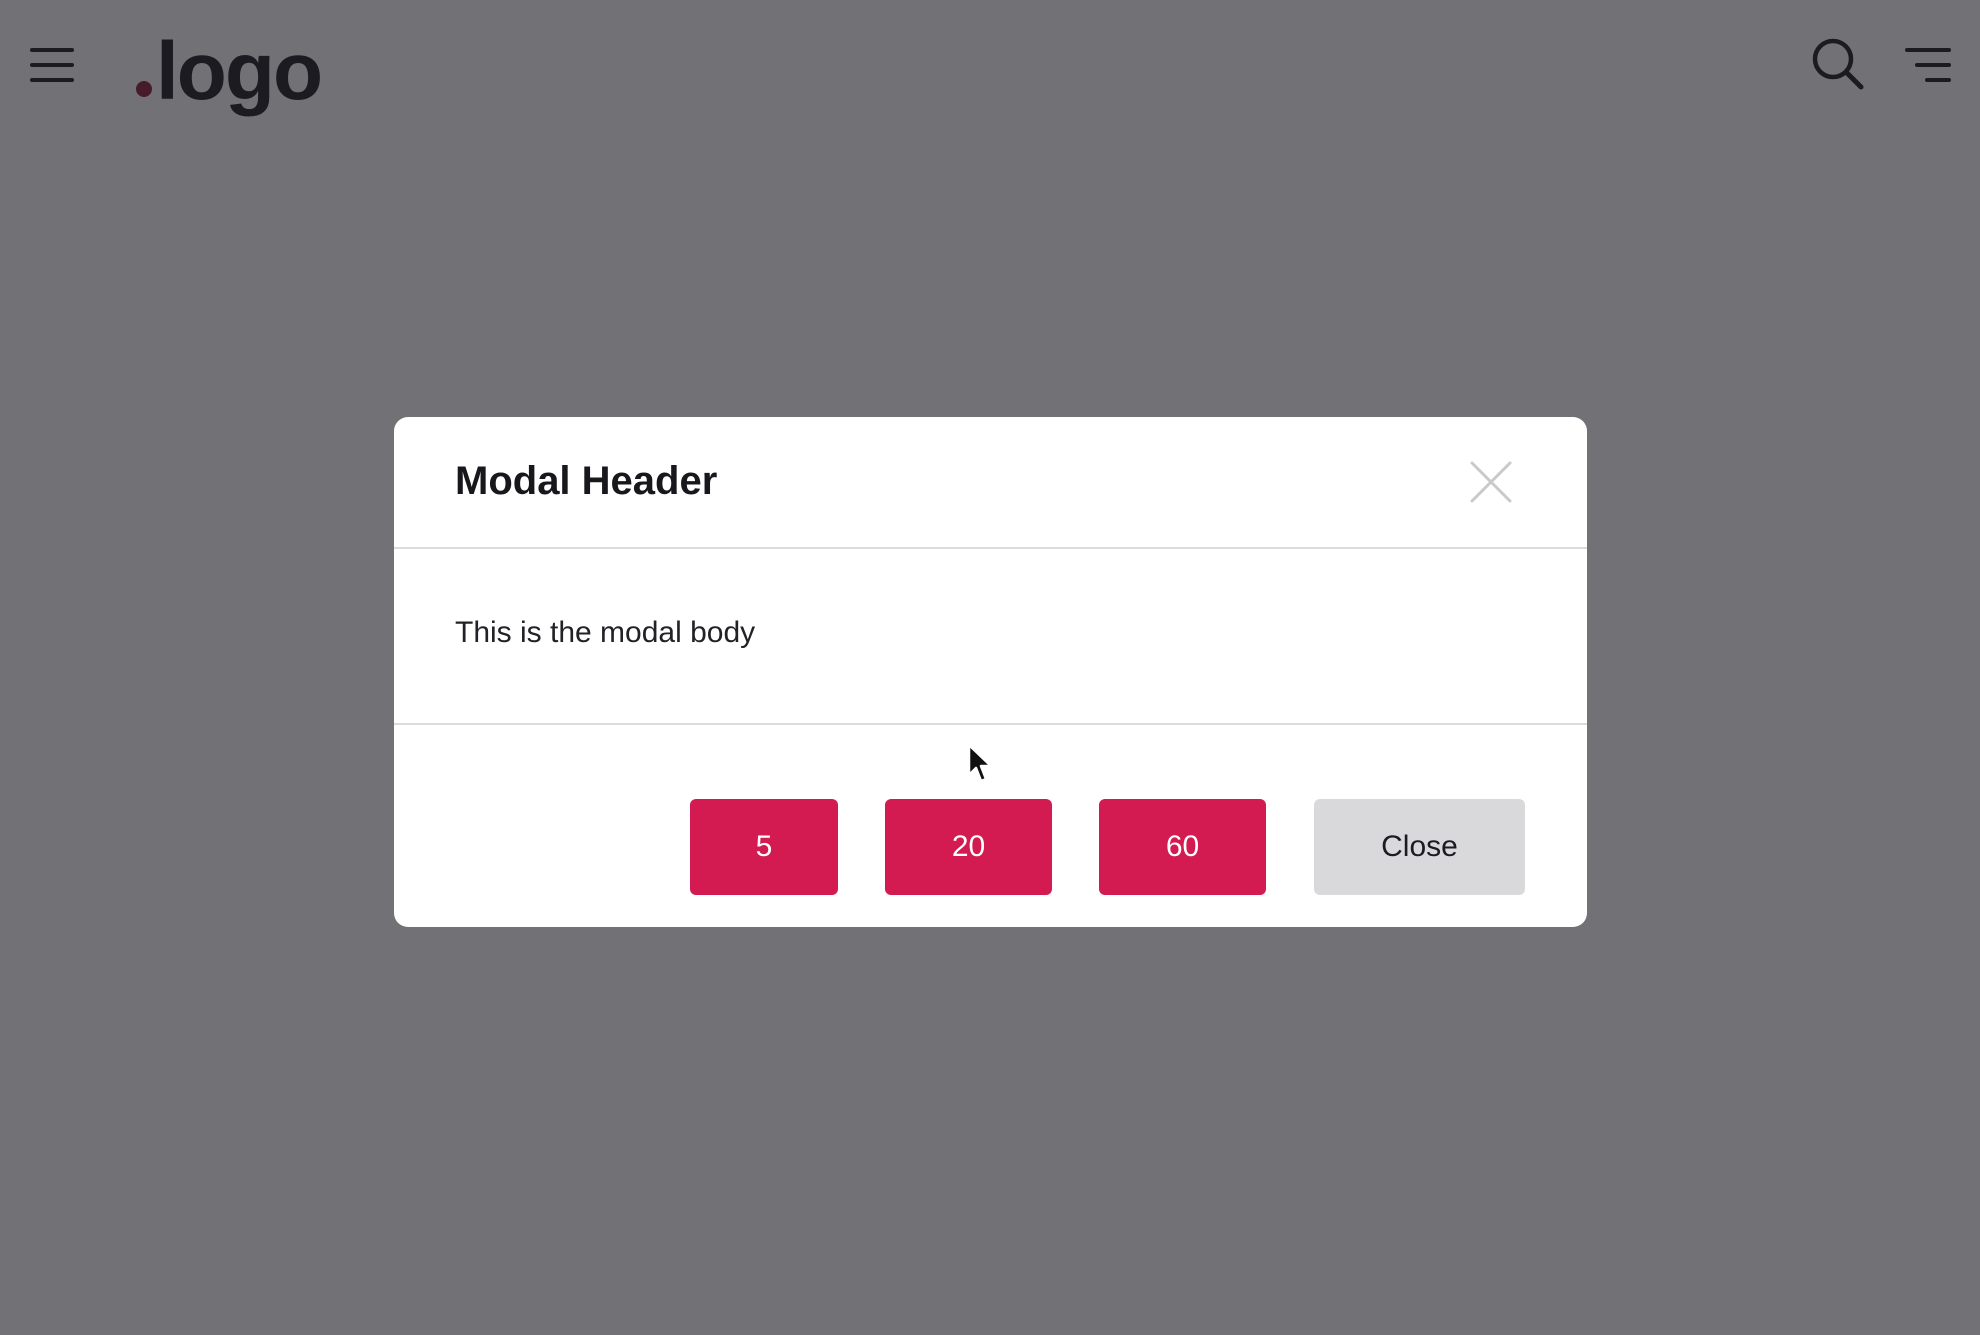 This screenshot has width=1980, height=1335. I want to click on close-button: Close, so click(1419, 847).